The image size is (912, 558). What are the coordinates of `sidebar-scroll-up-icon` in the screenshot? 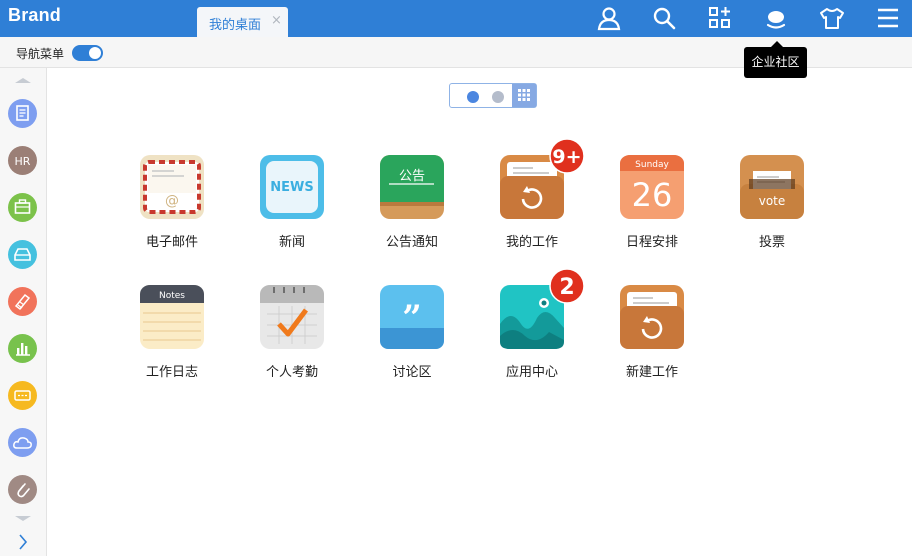 It's located at (23, 79).